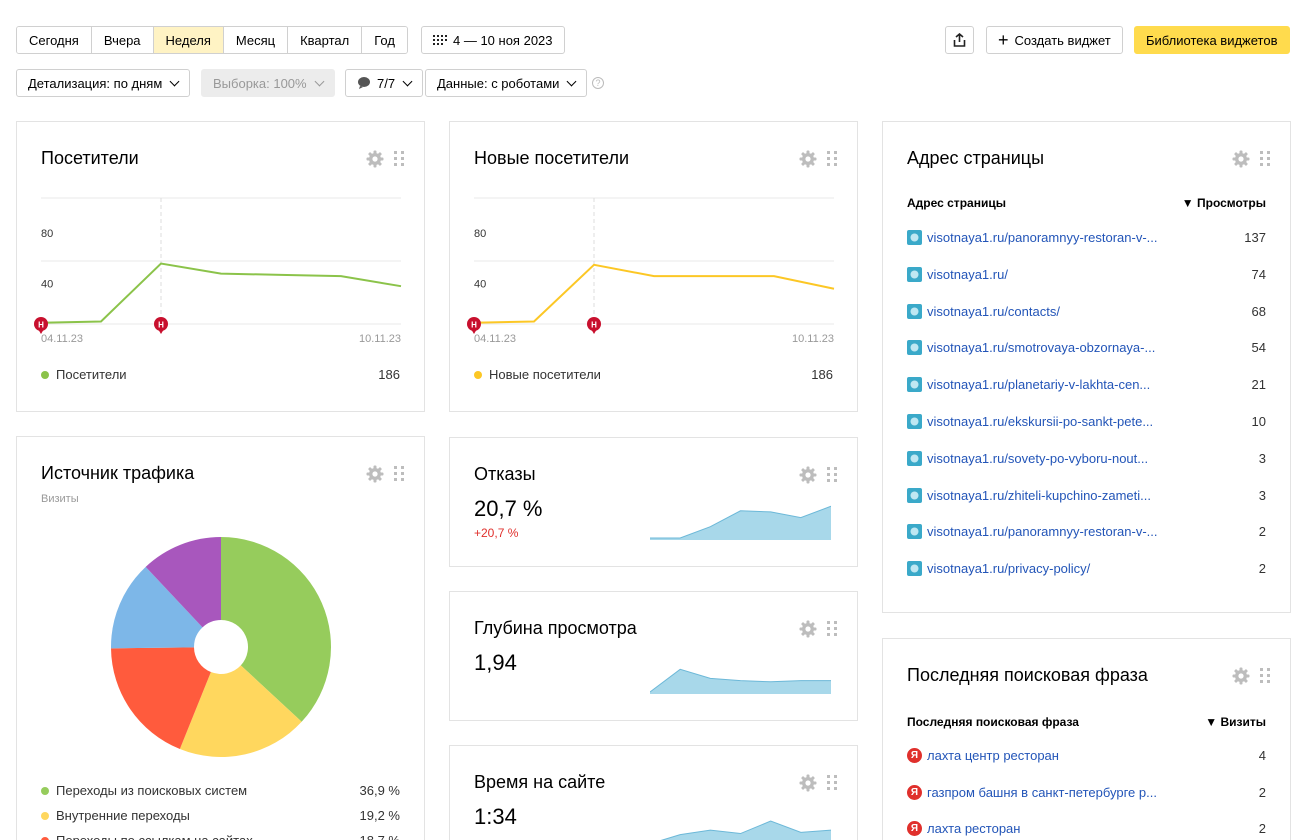 This screenshot has width=1308, height=840. I want to click on legend-total: 186, so click(389, 374).